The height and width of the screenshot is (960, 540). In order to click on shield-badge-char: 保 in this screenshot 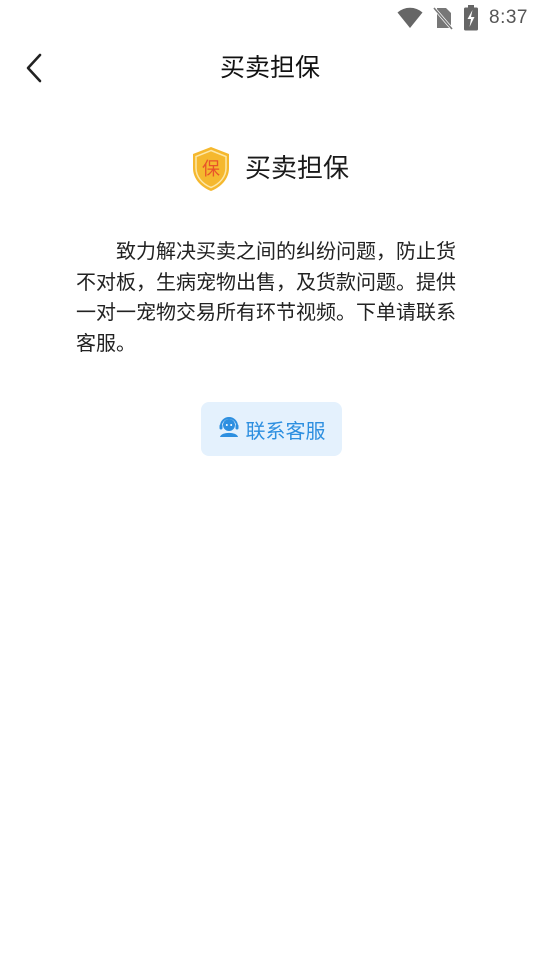, I will do `click(211, 169)`.